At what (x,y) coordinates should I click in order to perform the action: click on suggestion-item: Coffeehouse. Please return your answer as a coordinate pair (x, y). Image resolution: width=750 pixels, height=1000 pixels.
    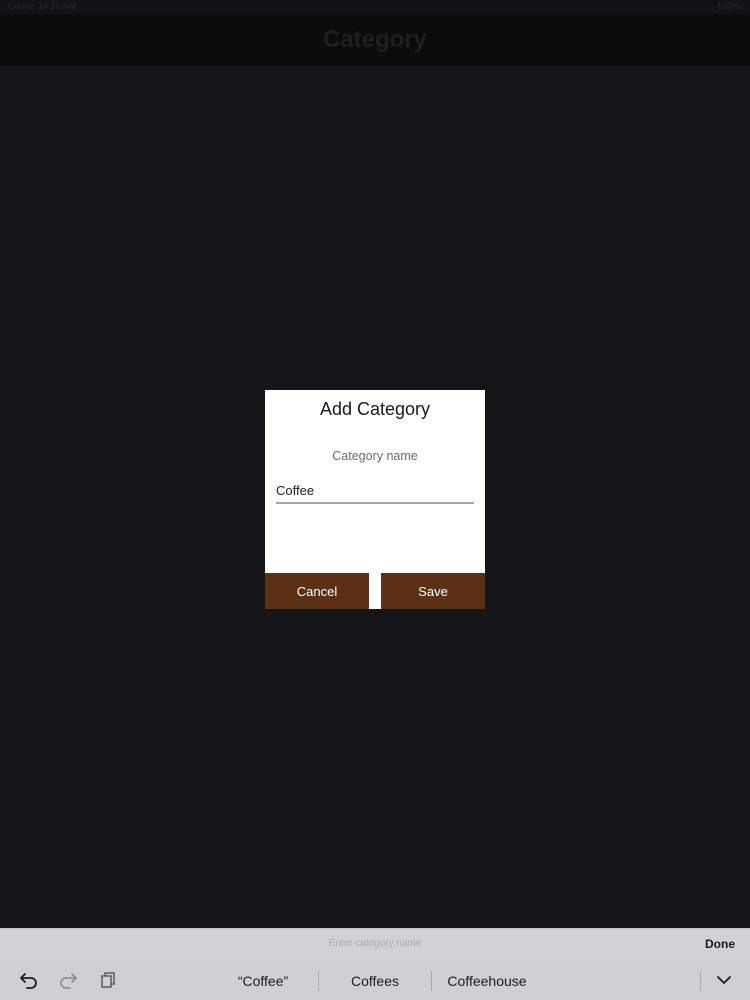
    Looking at the image, I should click on (487, 980).